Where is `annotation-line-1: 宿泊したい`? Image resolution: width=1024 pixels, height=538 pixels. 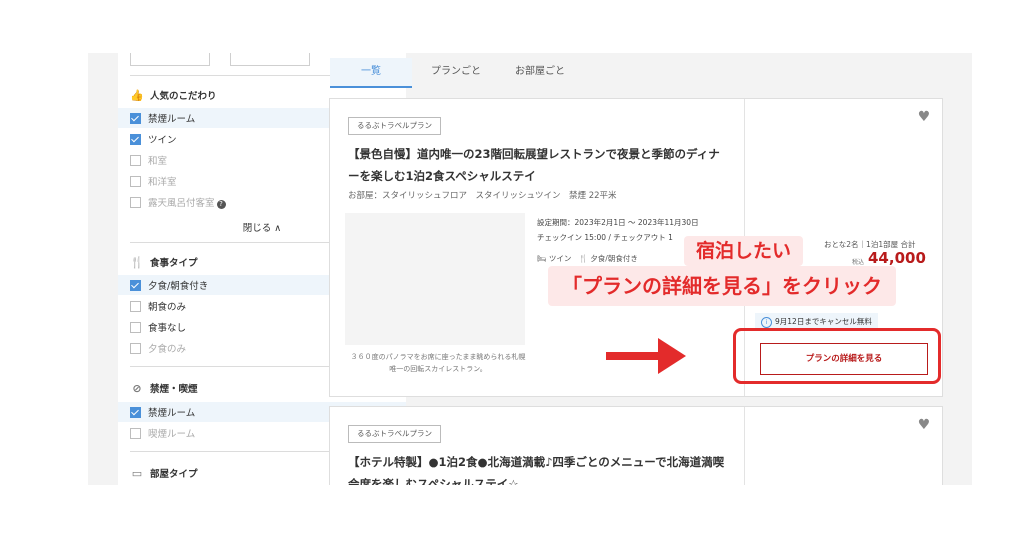 annotation-line-1: 宿泊したい is located at coordinates (744, 251).